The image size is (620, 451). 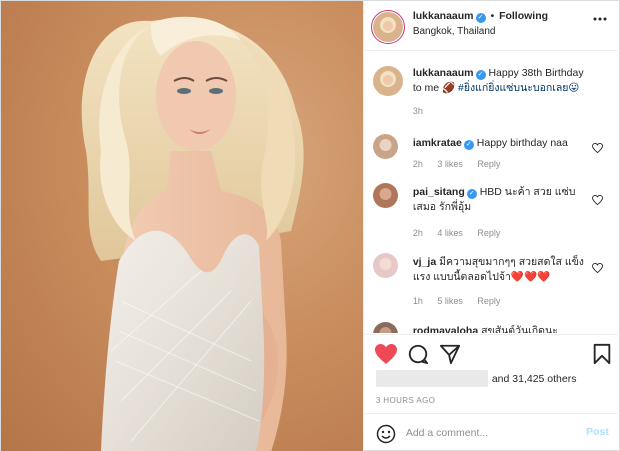 What do you see at coordinates (518, 88) in the screenshot?
I see `caption-hashtag: #ยิ่งแก่ยิ่งแซ่บนะบอกเลย😛` at bounding box center [518, 88].